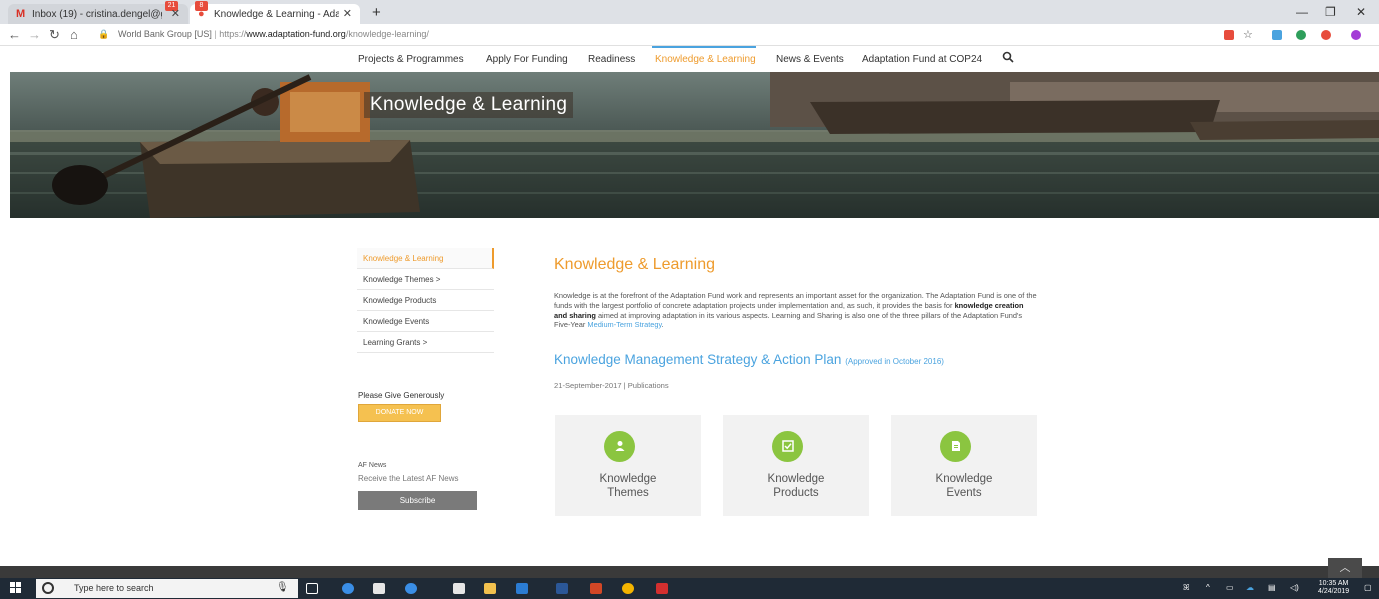  Describe the element at coordinates (1302, 12) in the screenshot. I see `minimize-button: —` at that location.